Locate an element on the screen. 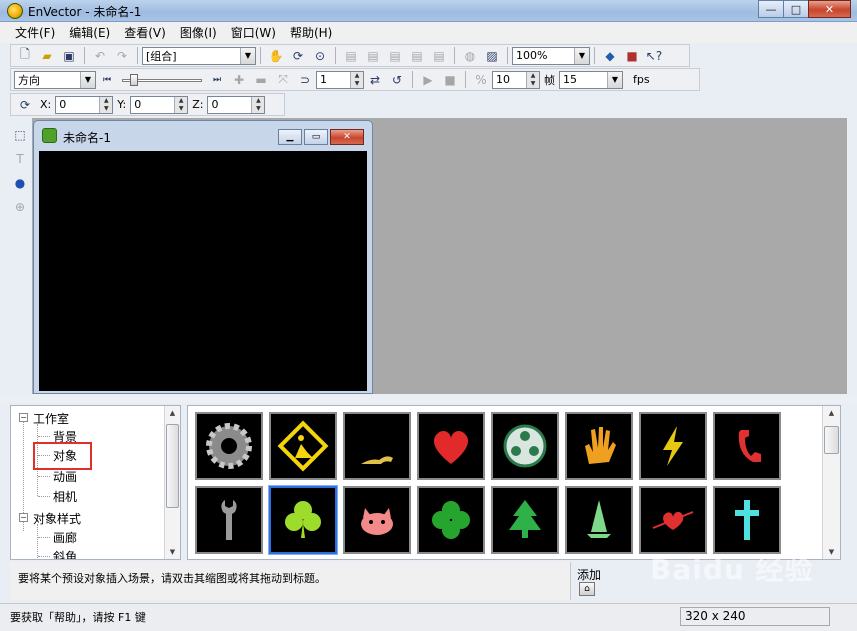 This screenshot has height=631, width=857. remove-keyframe-icon: ▬ is located at coordinates (261, 80).